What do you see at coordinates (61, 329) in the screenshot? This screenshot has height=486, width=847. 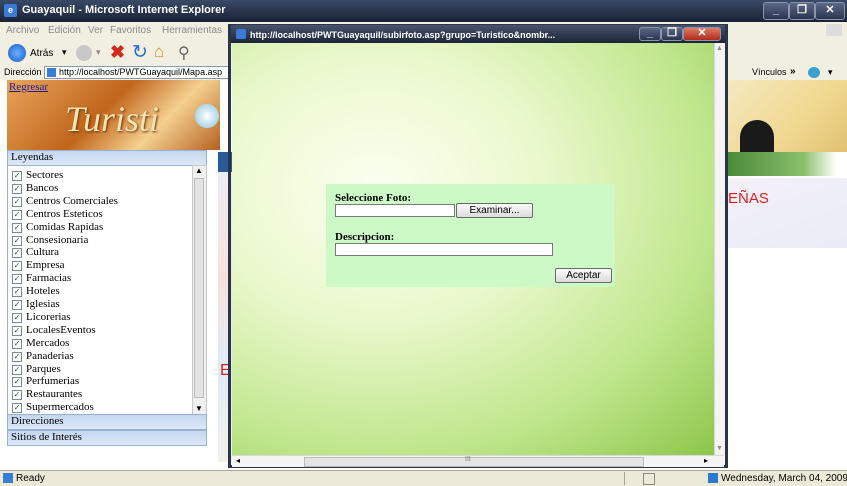 I see `legend-label: LocalesEventos` at bounding box center [61, 329].